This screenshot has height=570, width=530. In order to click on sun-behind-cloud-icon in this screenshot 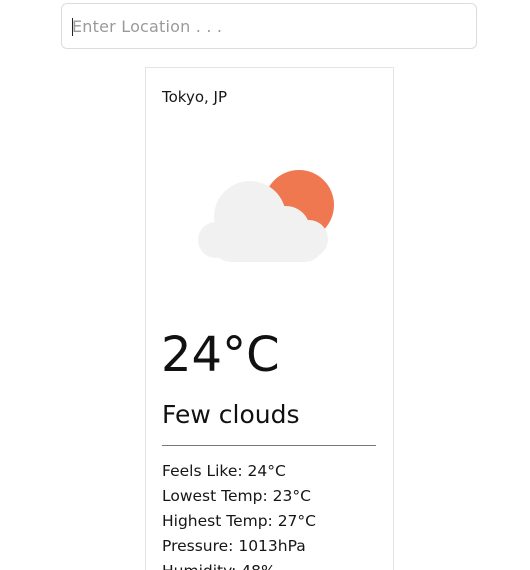, I will do `click(266, 216)`.